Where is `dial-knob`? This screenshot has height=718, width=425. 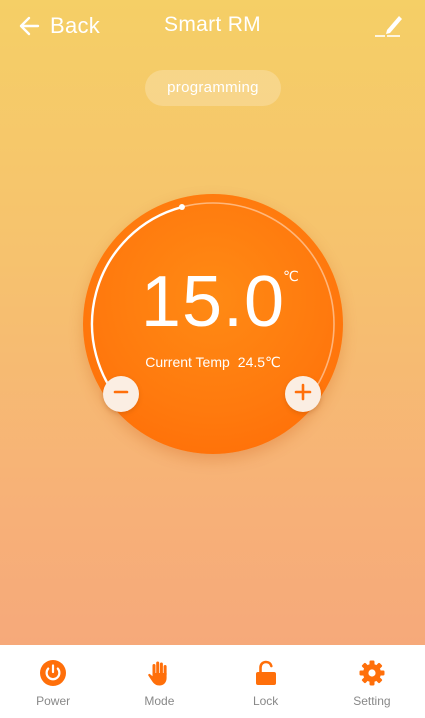
dial-knob is located at coordinates (181, 207).